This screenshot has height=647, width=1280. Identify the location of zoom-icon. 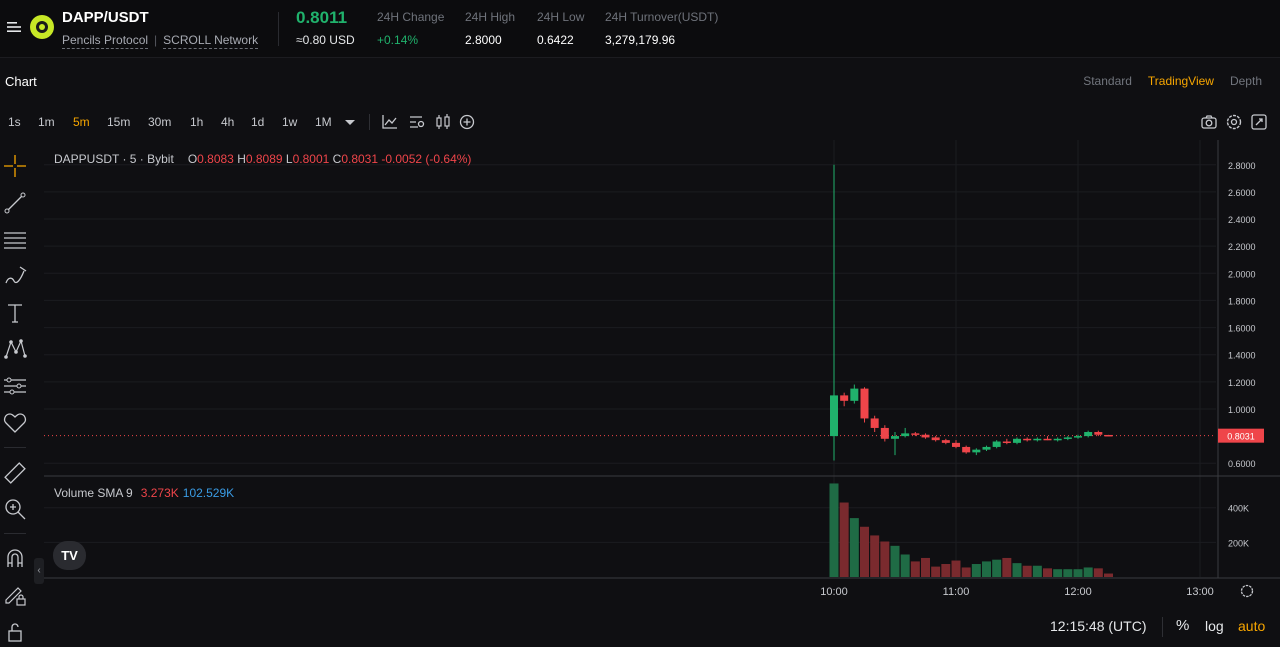
(15, 509).